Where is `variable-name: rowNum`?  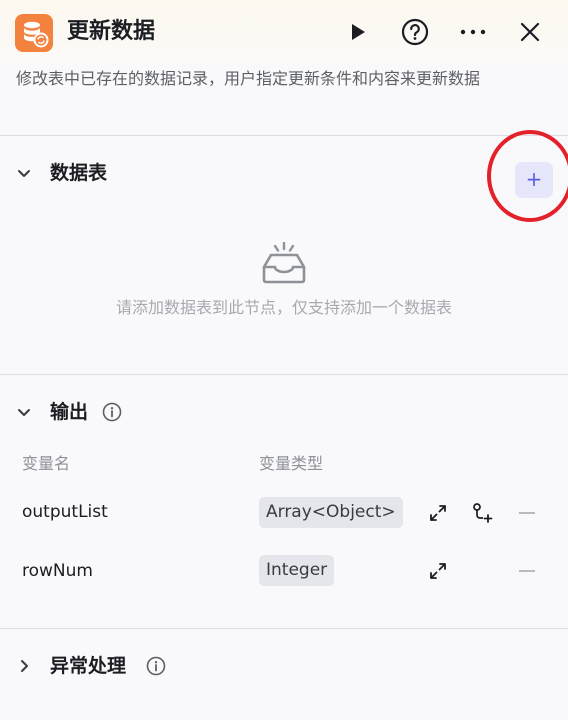 variable-name: rowNum is located at coordinates (57, 571).